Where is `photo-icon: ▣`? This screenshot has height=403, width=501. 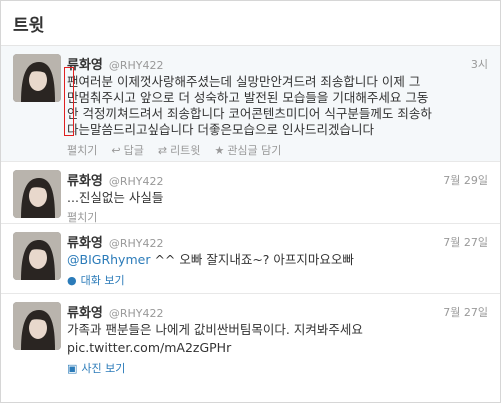
photo-icon: ▣ is located at coordinates (72, 368).